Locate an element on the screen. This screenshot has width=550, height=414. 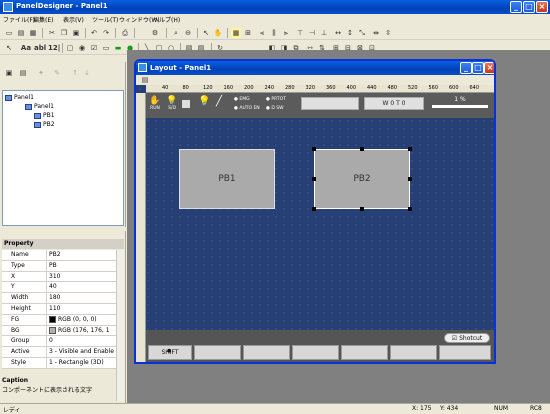
run-icon: ✋ RUN is located at coordinates (155, 103).